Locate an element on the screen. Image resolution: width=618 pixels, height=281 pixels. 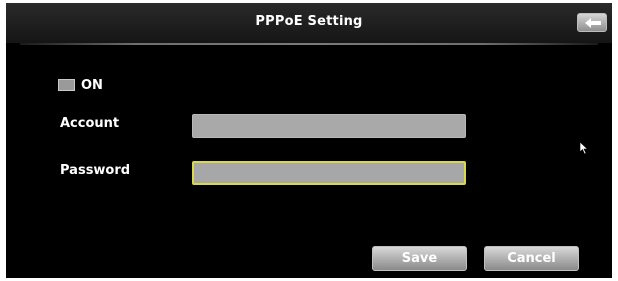
cancel-button: Cancel is located at coordinates (531, 258).